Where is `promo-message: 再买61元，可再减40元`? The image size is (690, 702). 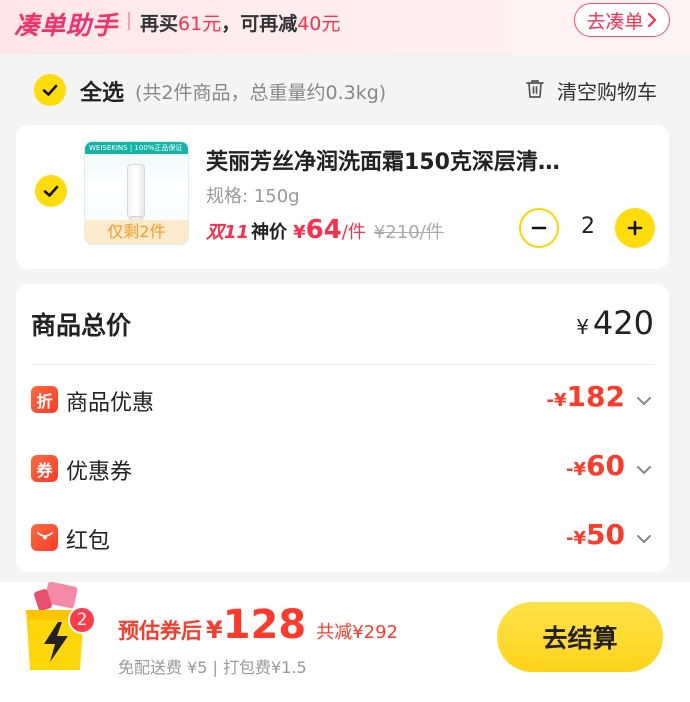
promo-message: 再买61元，可再减40元 is located at coordinates (240, 22).